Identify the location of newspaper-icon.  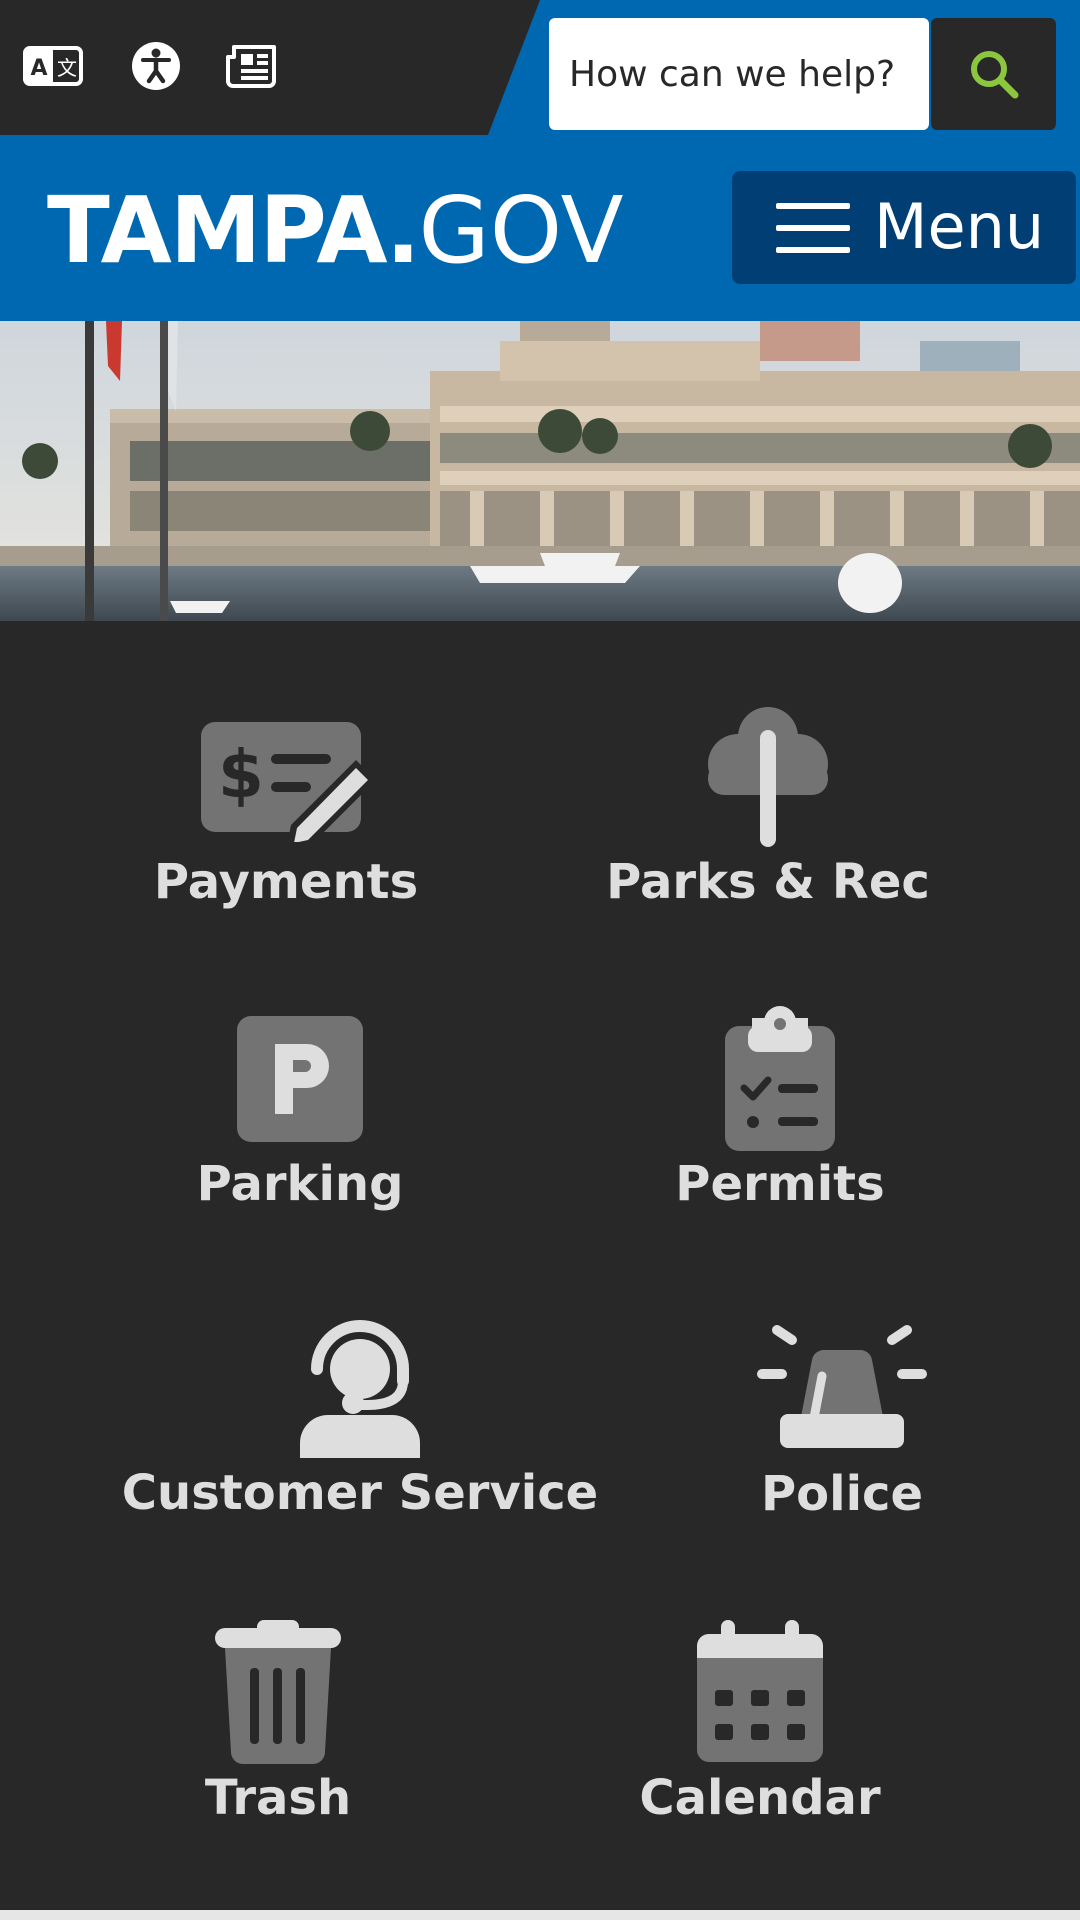
(252, 66).